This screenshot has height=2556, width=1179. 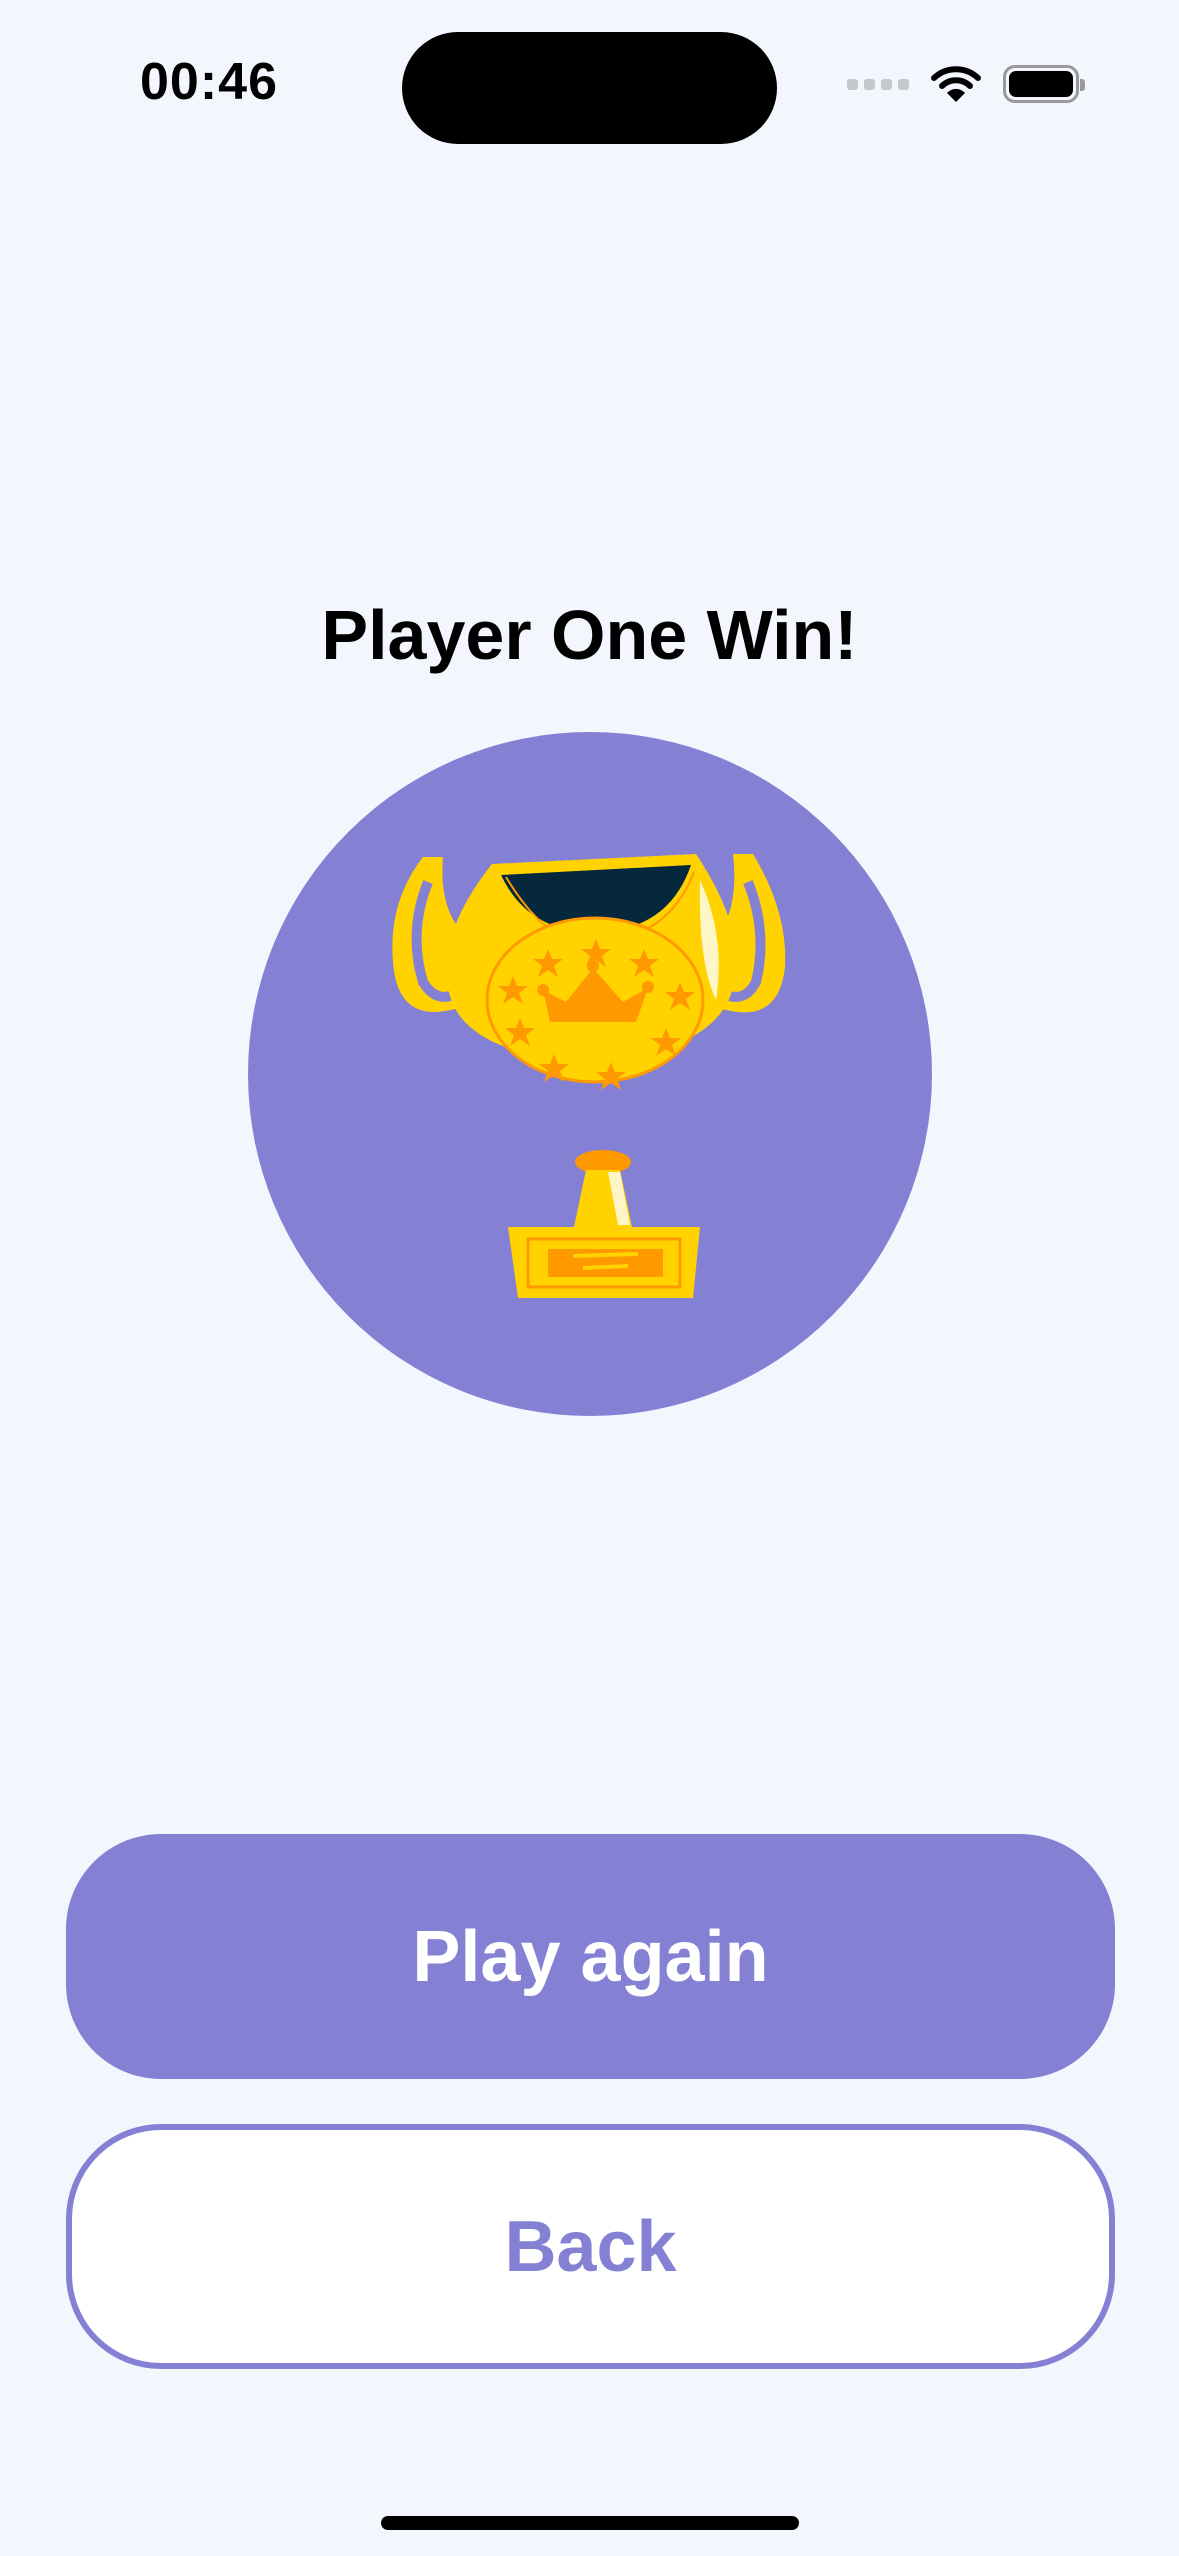 What do you see at coordinates (589, 635) in the screenshot?
I see `result-title: Player One Win!` at bounding box center [589, 635].